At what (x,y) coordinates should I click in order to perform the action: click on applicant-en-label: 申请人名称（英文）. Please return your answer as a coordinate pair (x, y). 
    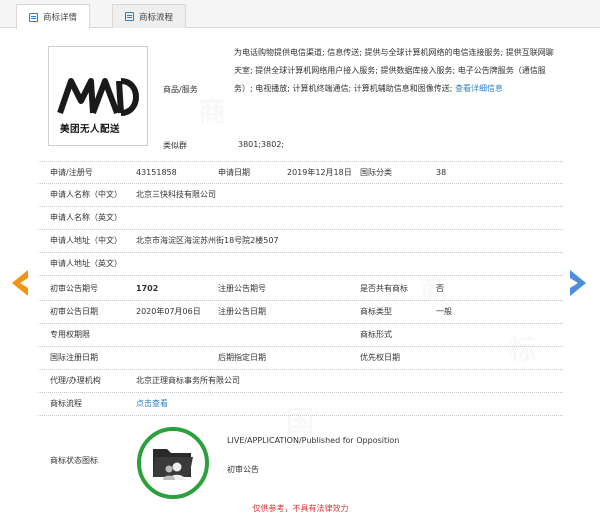
    Looking at the image, I should click on (86, 217).